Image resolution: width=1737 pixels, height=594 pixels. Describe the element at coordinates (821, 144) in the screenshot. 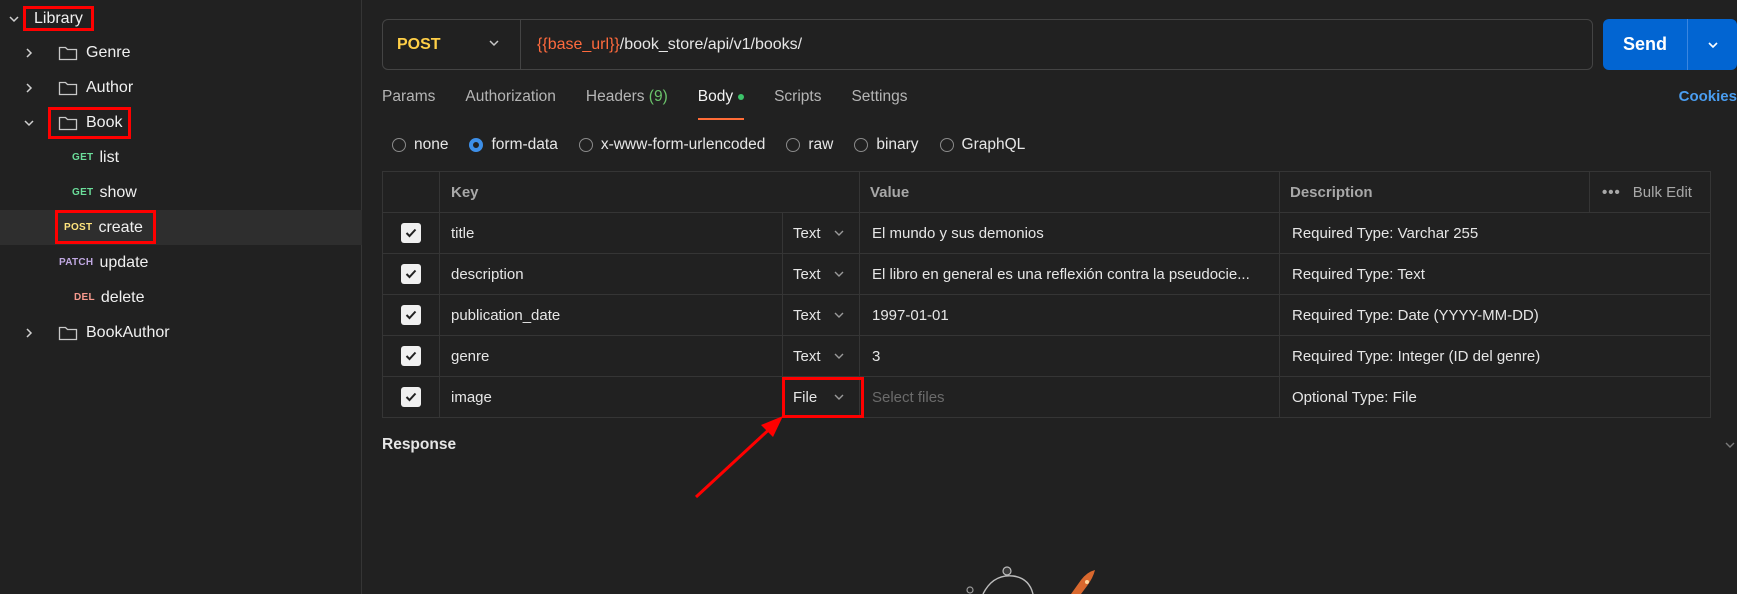

I see `radio-label: raw` at that location.